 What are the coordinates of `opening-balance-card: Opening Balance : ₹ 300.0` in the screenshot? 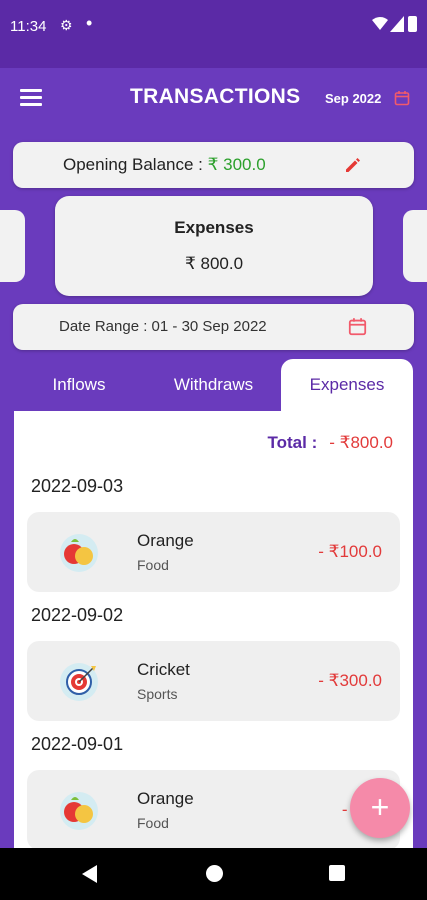 It's located at (213, 165).